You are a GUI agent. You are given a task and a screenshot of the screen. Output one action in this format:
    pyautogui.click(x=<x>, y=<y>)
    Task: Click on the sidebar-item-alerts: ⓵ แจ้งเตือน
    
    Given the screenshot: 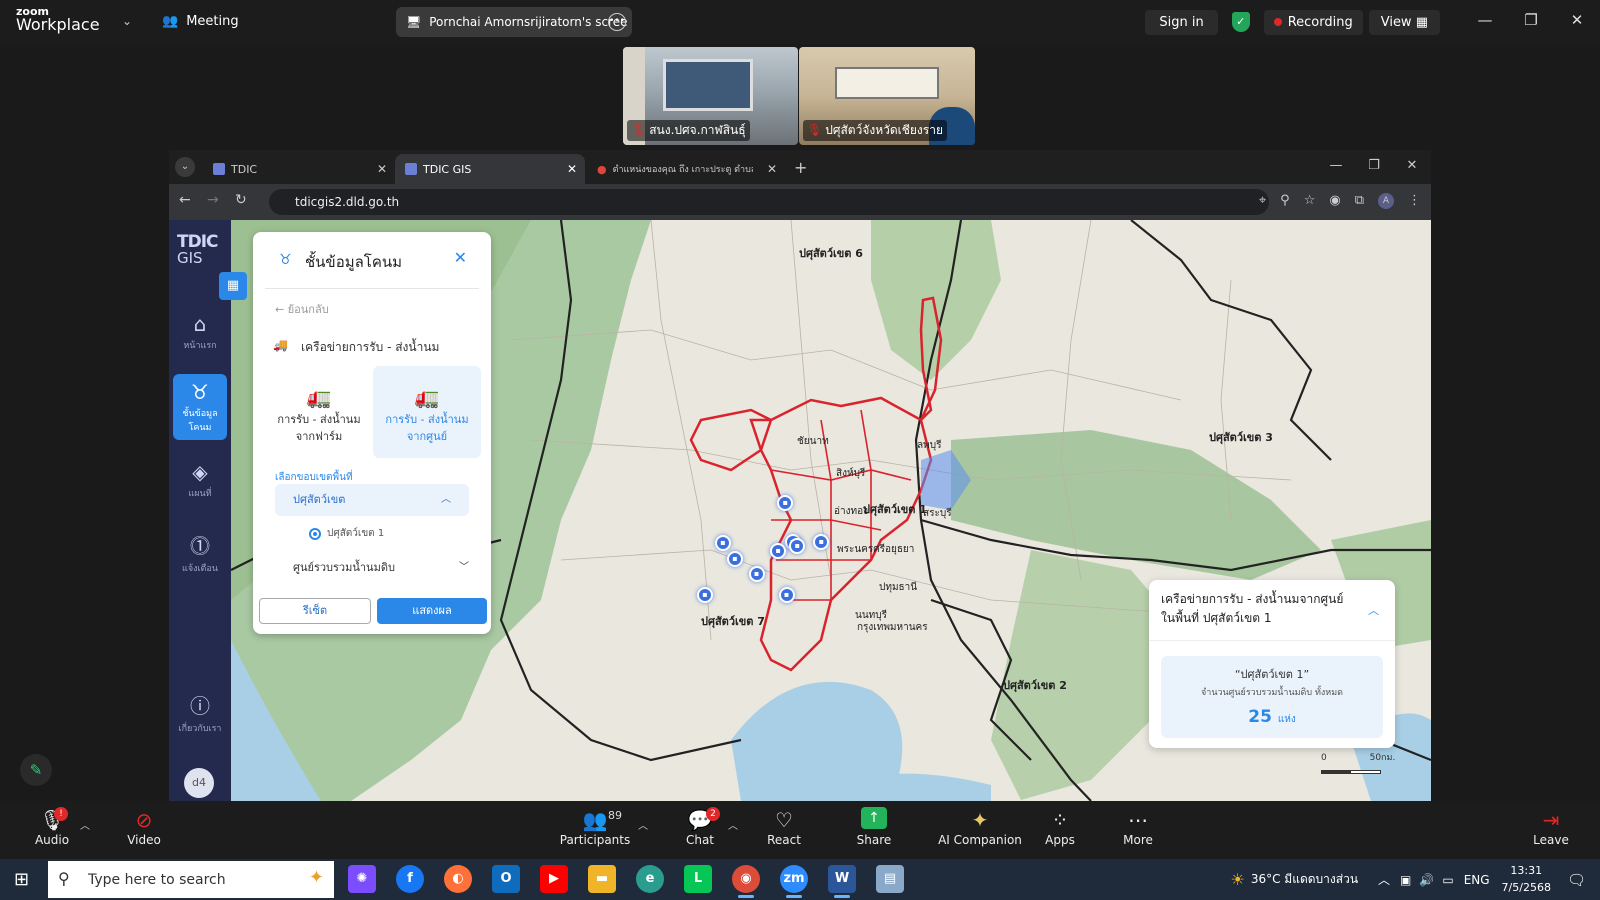 What is the action you would take?
    pyautogui.click(x=200, y=552)
    